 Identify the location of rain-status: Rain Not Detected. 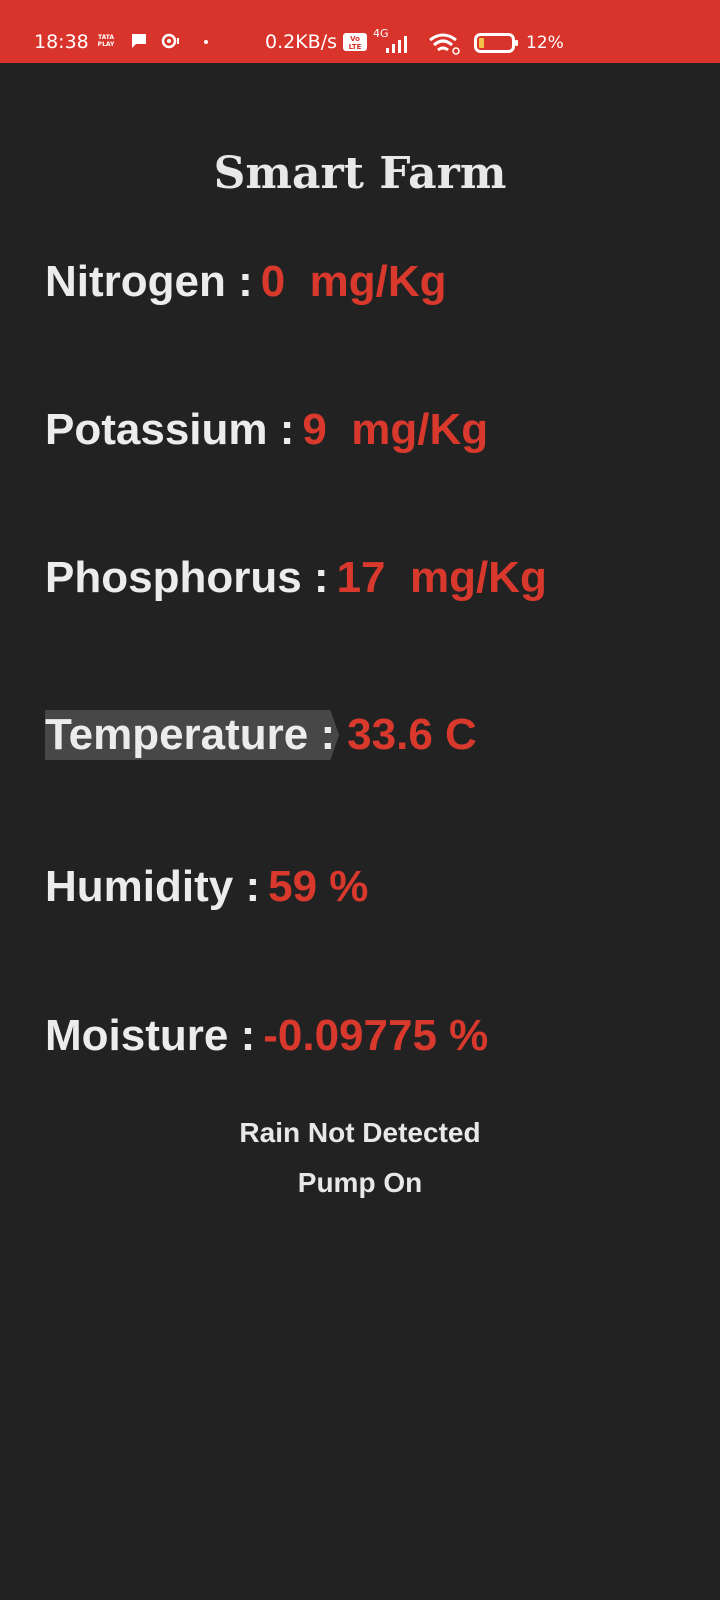
(360, 1132).